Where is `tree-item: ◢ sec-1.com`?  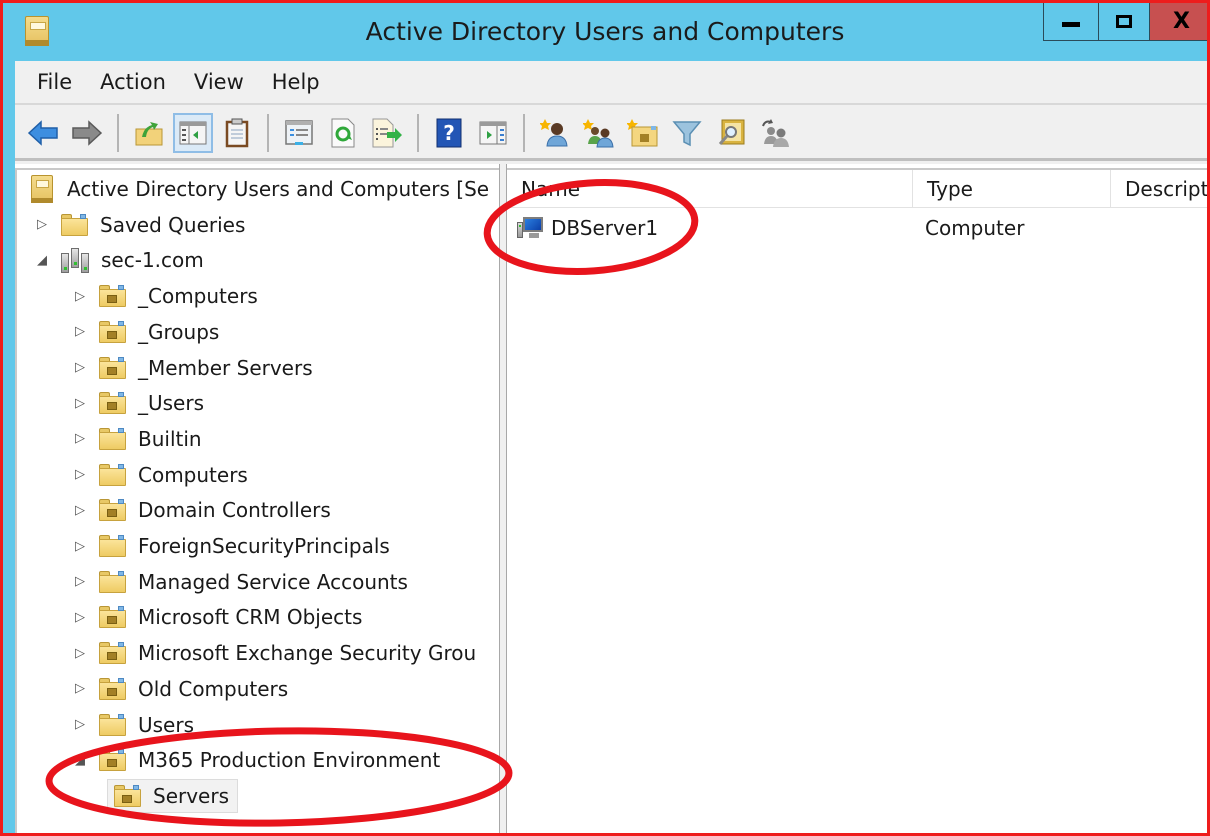 tree-item: ◢ sec-1.com is located at coordinates (117, 260).